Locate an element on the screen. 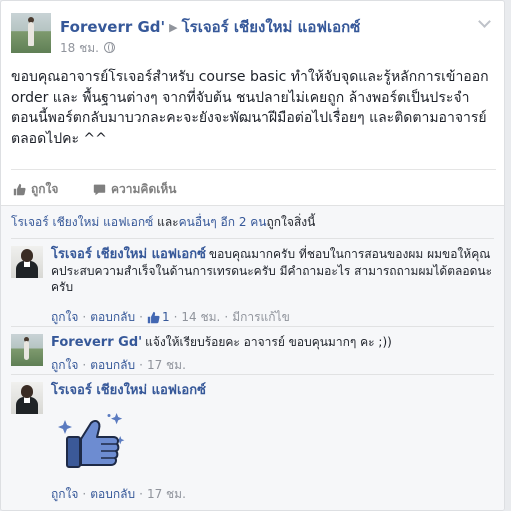 This screenshot has width=511, height=511. likes-suffix: ถูกใจสิ่งนี้ is located at coordinates (291, 222).